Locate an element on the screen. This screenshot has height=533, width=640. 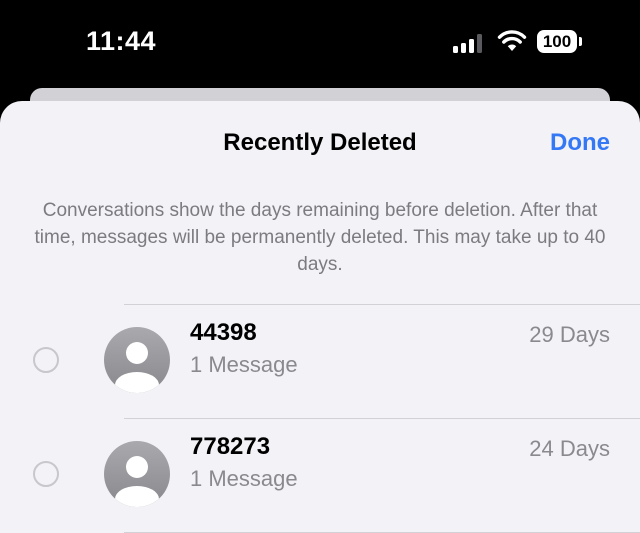
battery-level: 100 is located at coordinates (557, 41).